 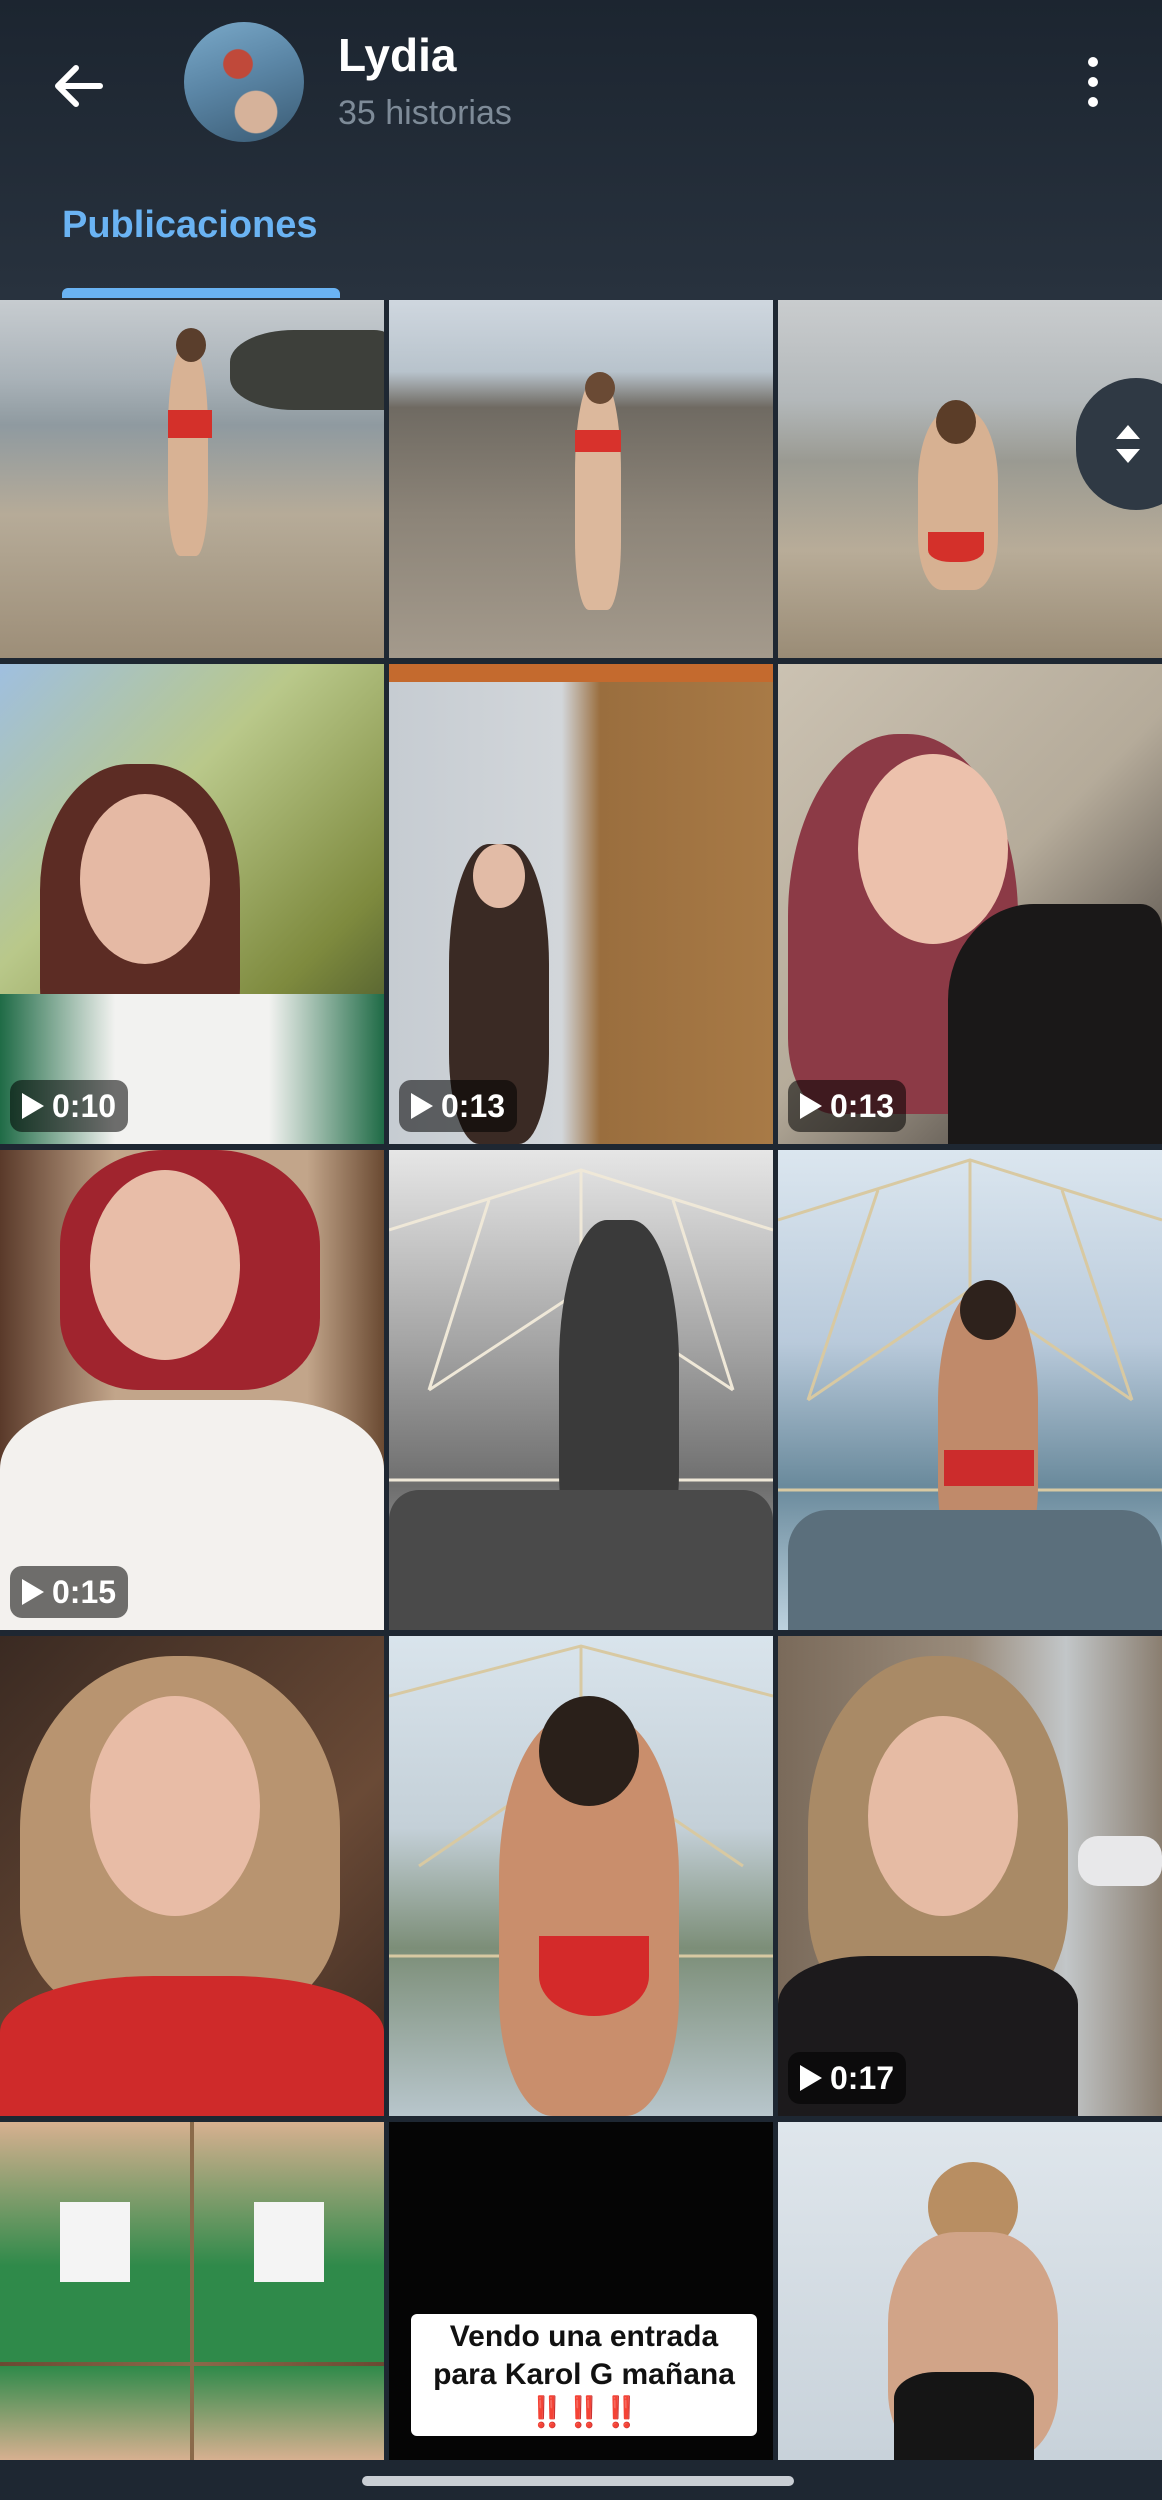 What do you see at coordinates (1128, 432) in the screenshot?
I see `scroll-handle-icon` at bounding box center [1128, 432].